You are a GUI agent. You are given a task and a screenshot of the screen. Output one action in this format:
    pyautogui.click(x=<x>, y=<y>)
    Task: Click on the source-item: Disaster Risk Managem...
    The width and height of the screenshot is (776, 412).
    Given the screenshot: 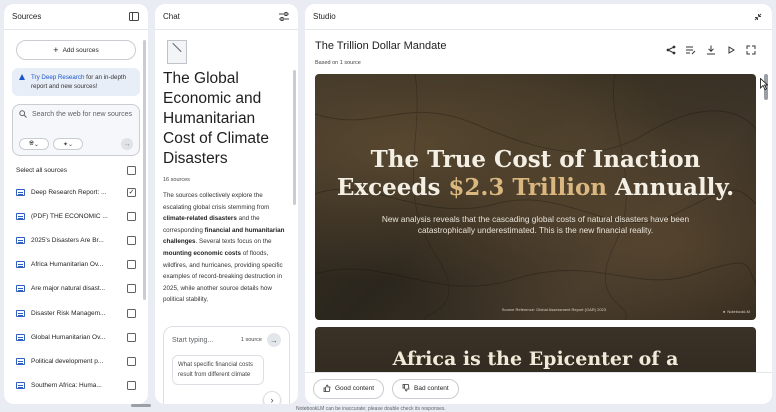 What is the action you would take?
    pyautogui.click(x=76, y=313)
    